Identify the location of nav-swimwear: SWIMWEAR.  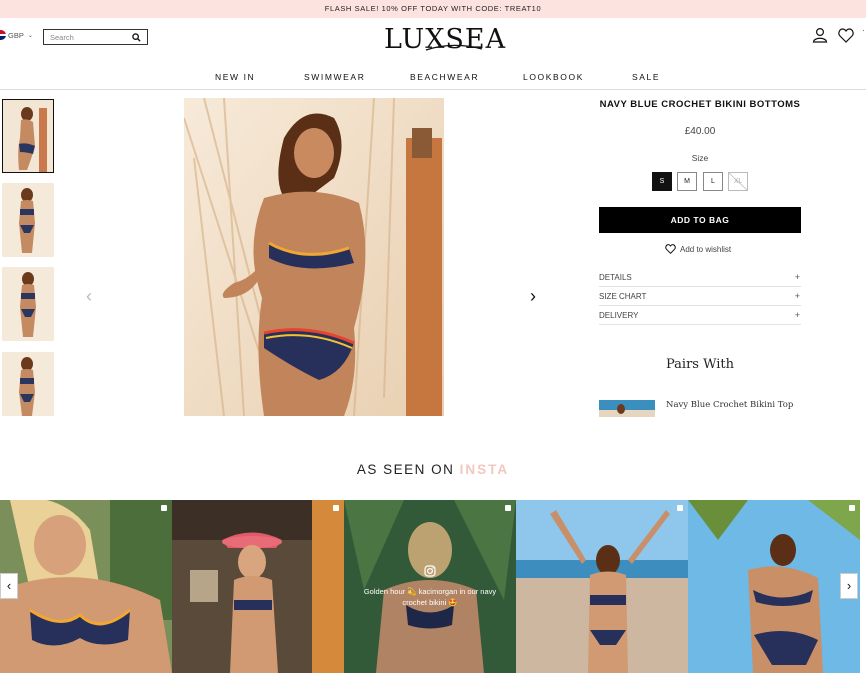
(334, 77).